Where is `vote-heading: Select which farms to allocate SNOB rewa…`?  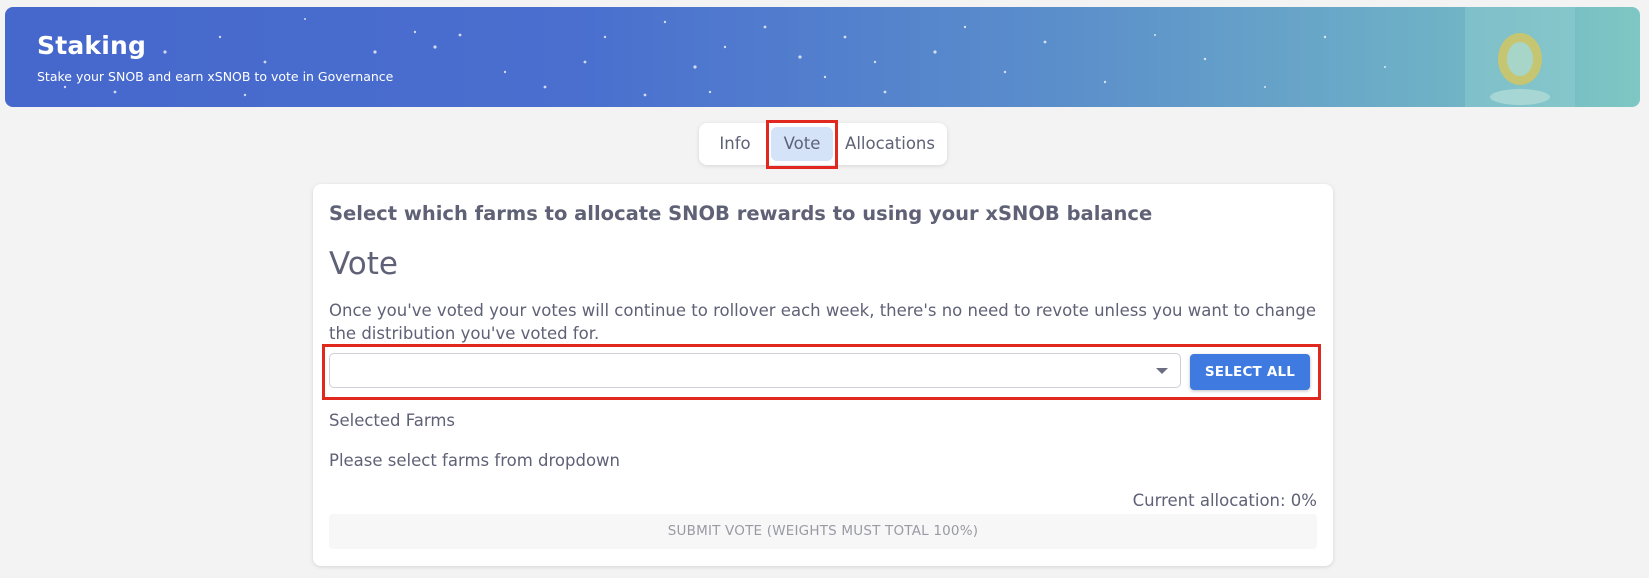
vote-heading: Select which farms to allocate SNOB rewa… is located at coordinates (741, 213).